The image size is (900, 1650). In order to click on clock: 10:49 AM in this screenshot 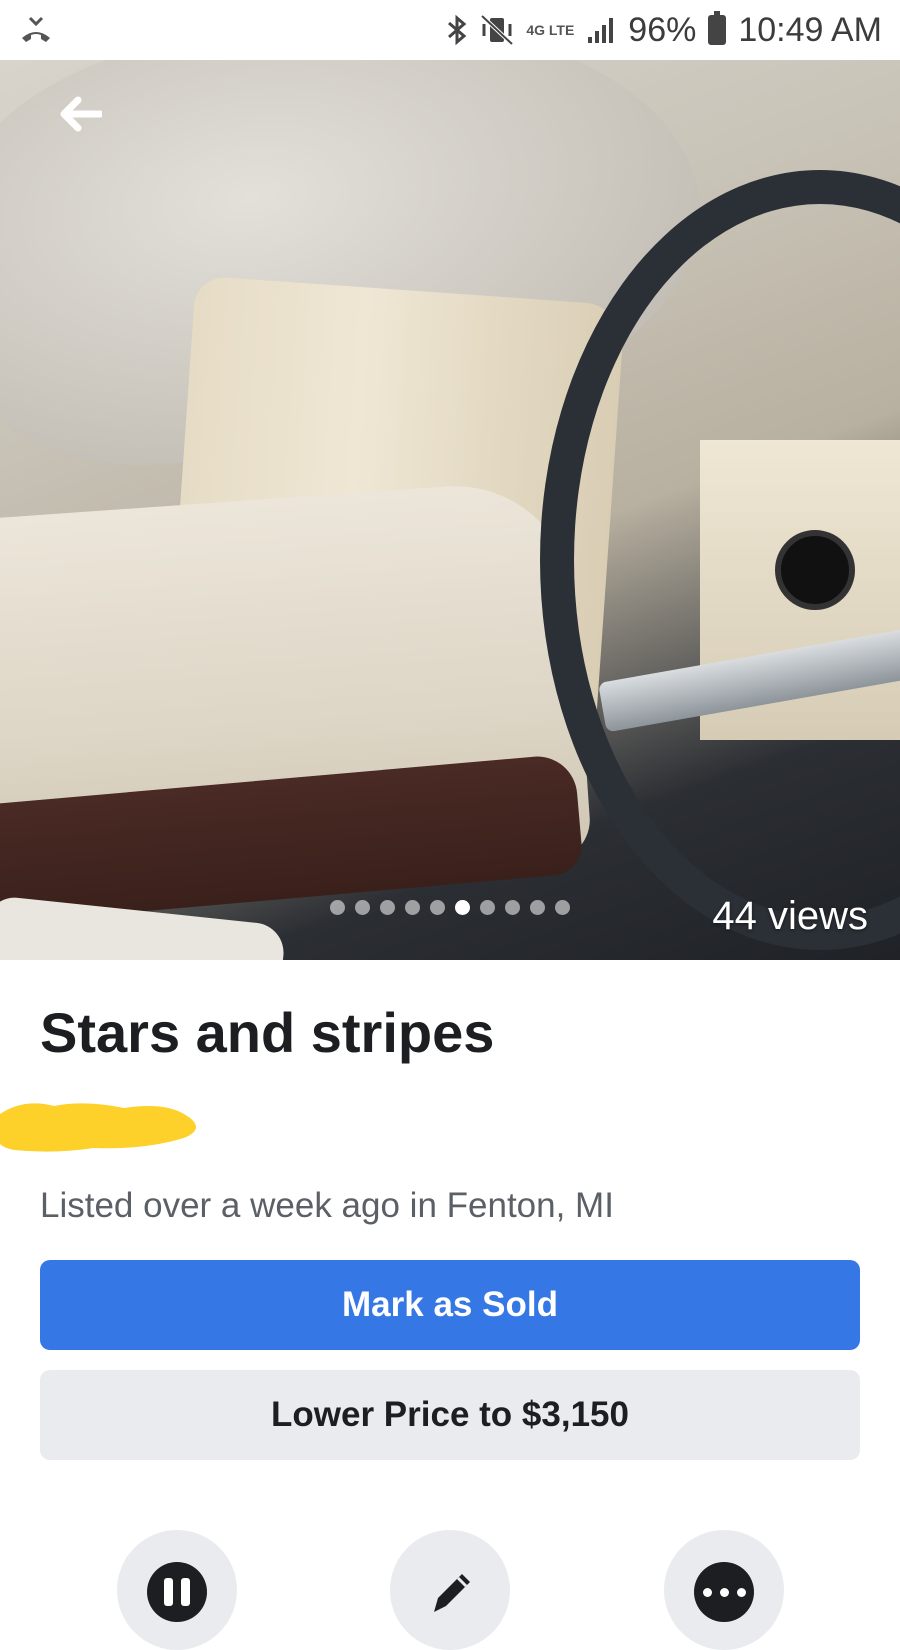, I will do `click(810, 29)`.